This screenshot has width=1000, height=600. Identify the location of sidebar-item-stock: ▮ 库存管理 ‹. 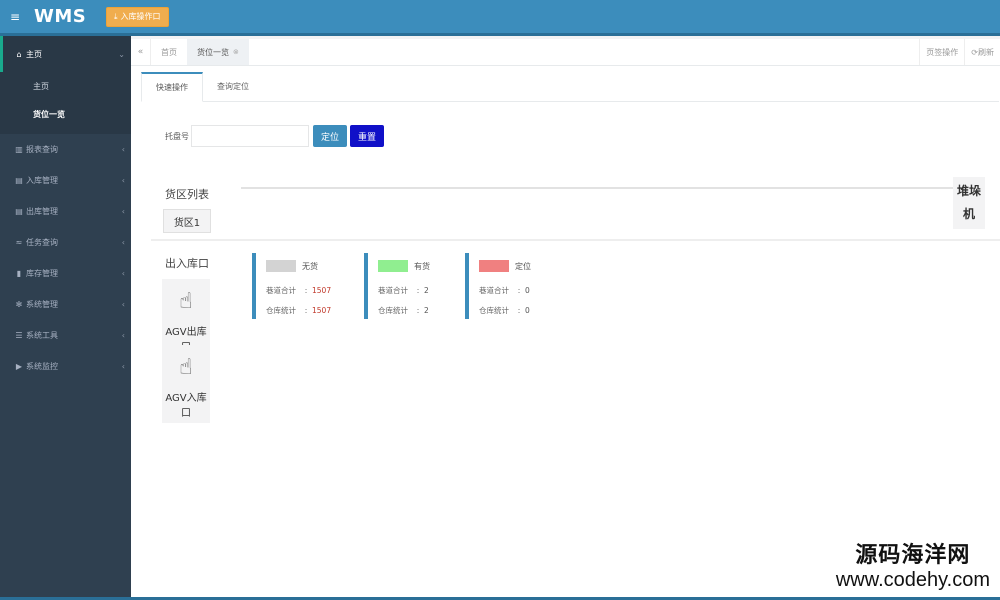
(65, 273).